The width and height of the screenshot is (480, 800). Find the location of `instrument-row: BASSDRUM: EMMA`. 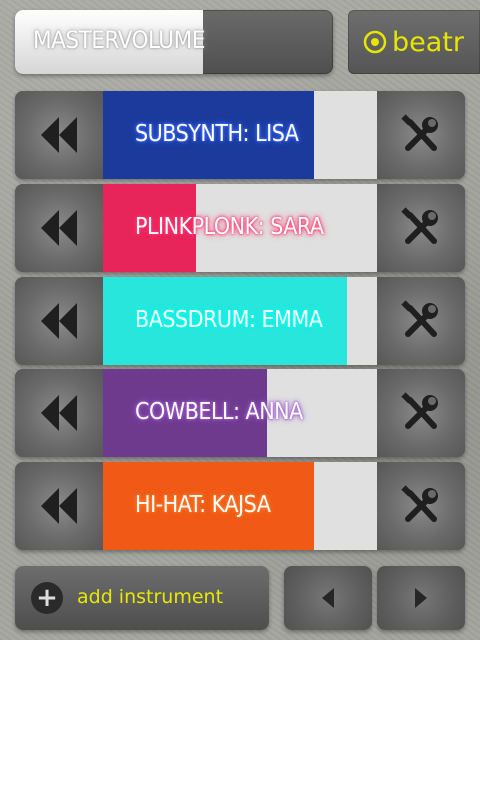

instrument-row: BASSDRUM: EMMA is located at coordinates (240, 320).